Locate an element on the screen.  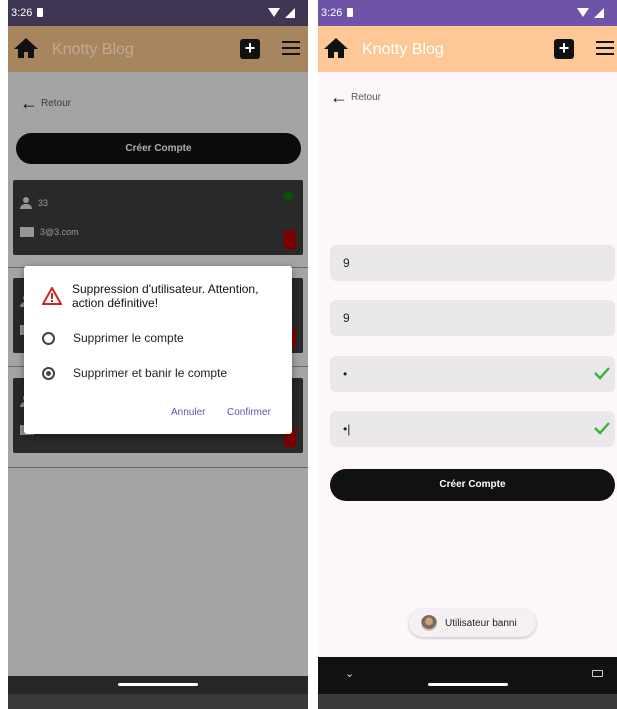
back-label: Retour is located at coordinates (366, 97).